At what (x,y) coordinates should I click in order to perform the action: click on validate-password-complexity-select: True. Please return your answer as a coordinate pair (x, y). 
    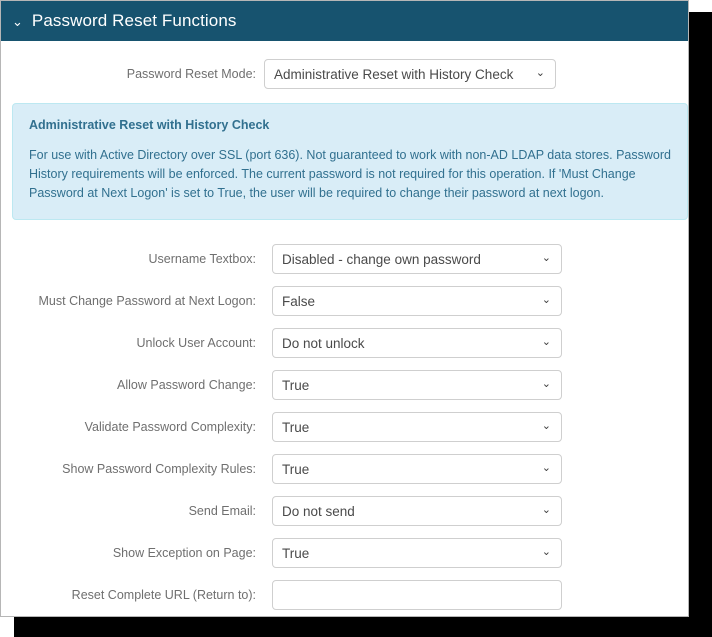
    Looking at the image, I should click on (417, 427).